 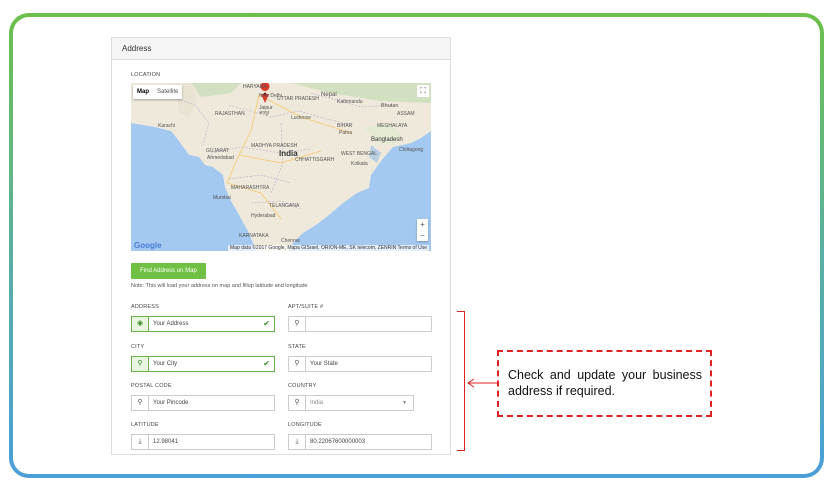 I want to click on latitude-value: 12.98041, so click(x=166, y=442).